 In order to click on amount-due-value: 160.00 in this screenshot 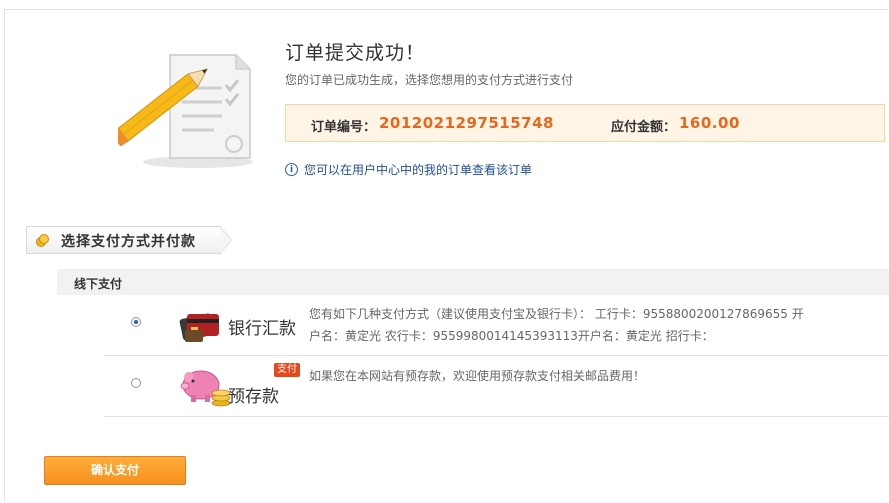, I will do `click(709, 123)`.